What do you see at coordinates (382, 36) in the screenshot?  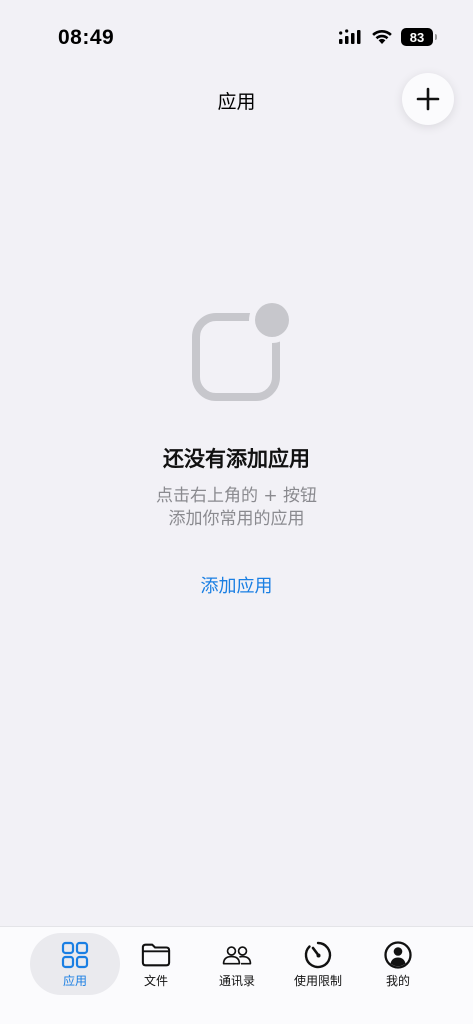 I see `wifi-icon` at bounding box center [382, 36].